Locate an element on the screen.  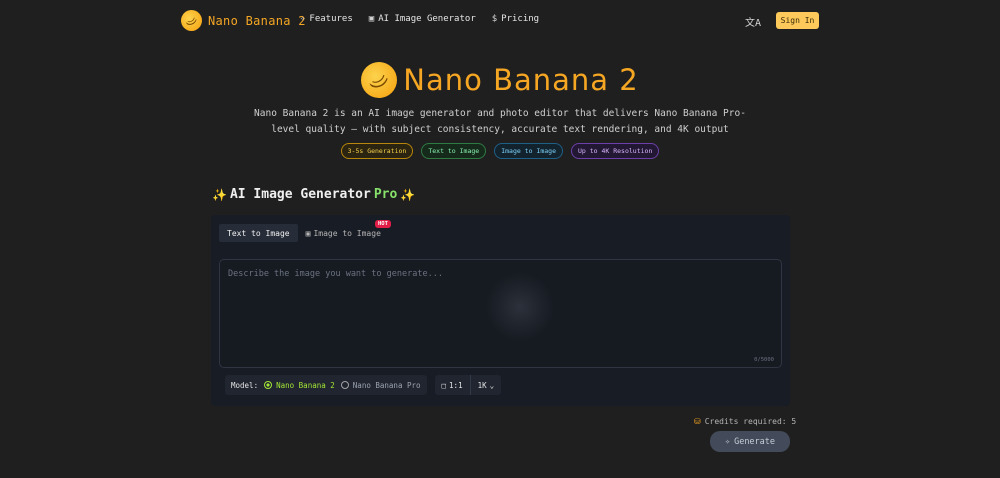
mode-tabs: Text to Image ▣ Image to Image HOT is located at coordinates (305, 231).